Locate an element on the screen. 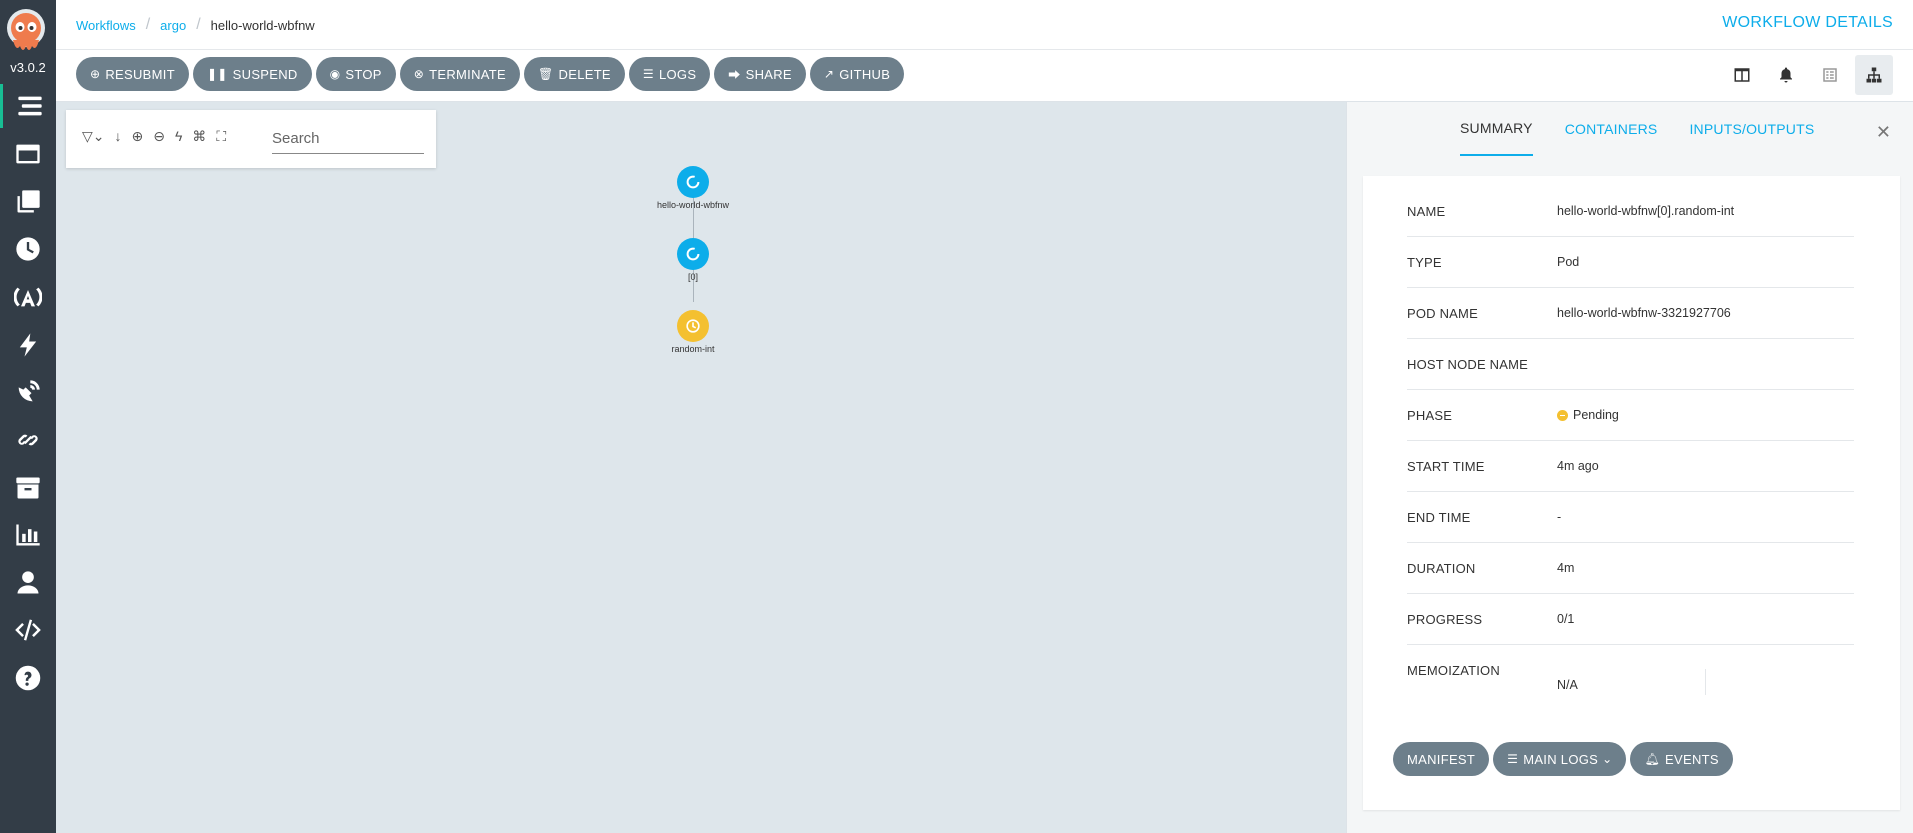  graph-node-label: hello-world-wbfnw is located at coordinates (693, 205).